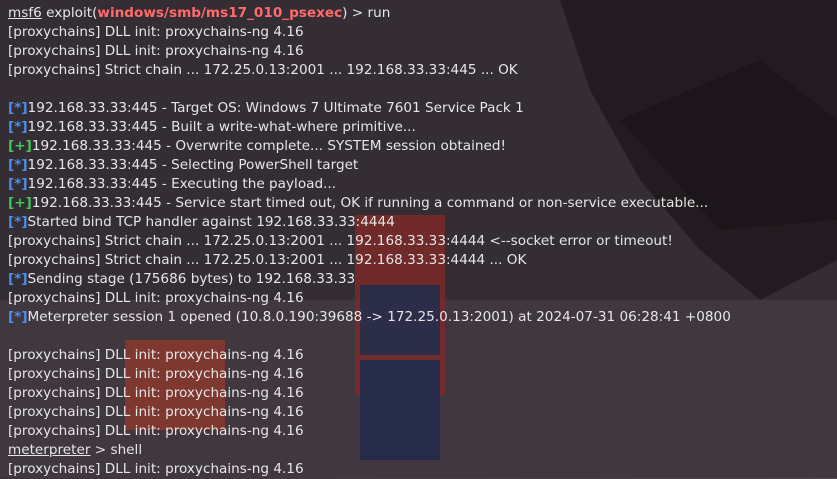  What do you see at coordinates (49, 450) in the screenshot?
I see `meterpreter-prompt-name: meterpreter` at bounding box center [49, 450].